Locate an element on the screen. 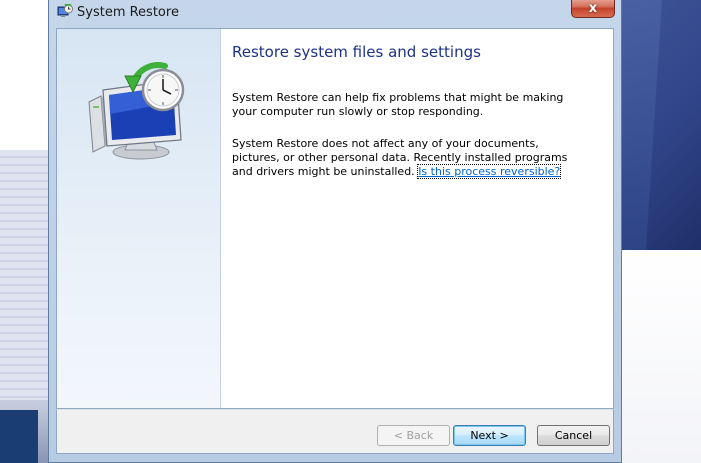 This screenshot has height=463, width=701. desktop-background-right-top is located at coordinates (661, 125).